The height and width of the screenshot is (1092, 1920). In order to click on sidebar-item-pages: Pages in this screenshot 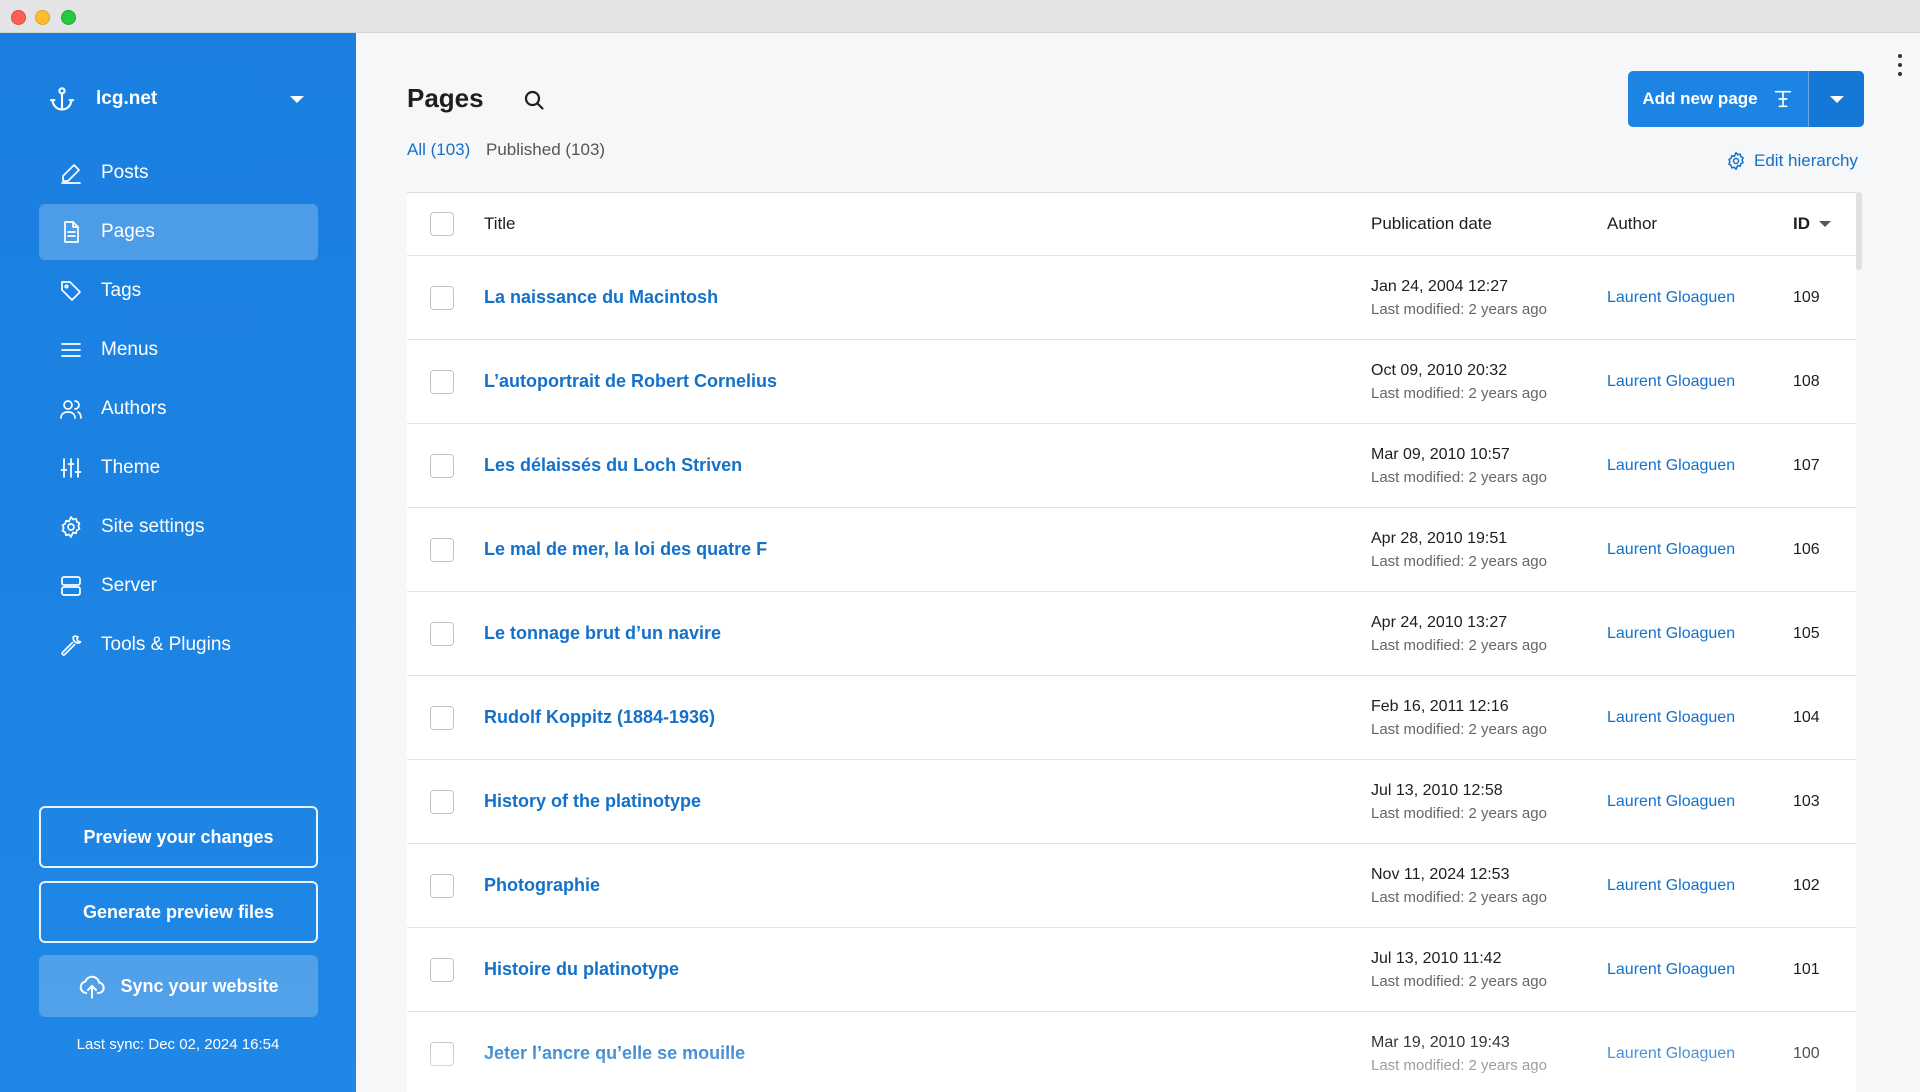, I will do `click(178, 232)`.